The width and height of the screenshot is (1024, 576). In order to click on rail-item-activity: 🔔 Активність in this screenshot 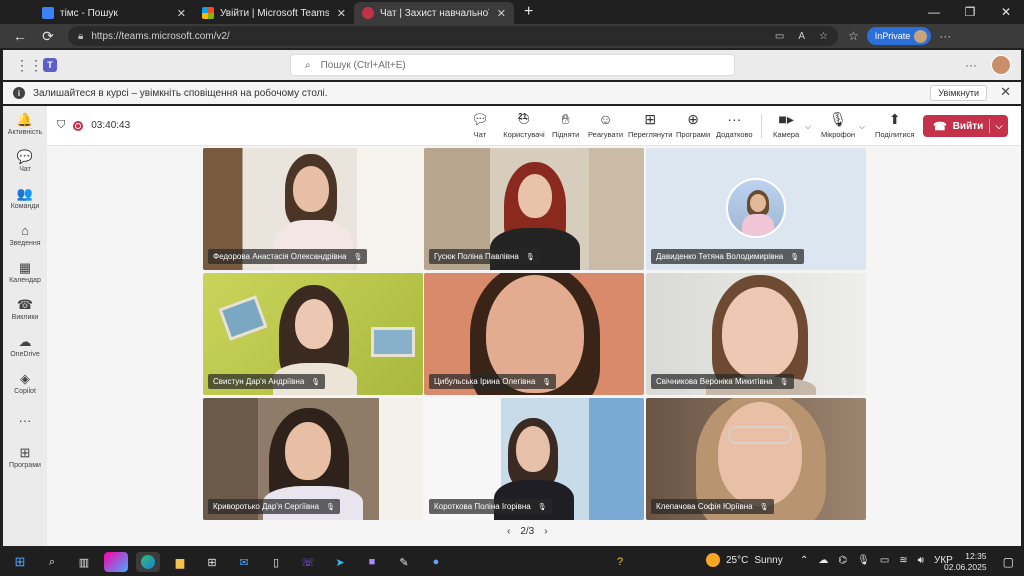, I will do `click(25, 124)`.